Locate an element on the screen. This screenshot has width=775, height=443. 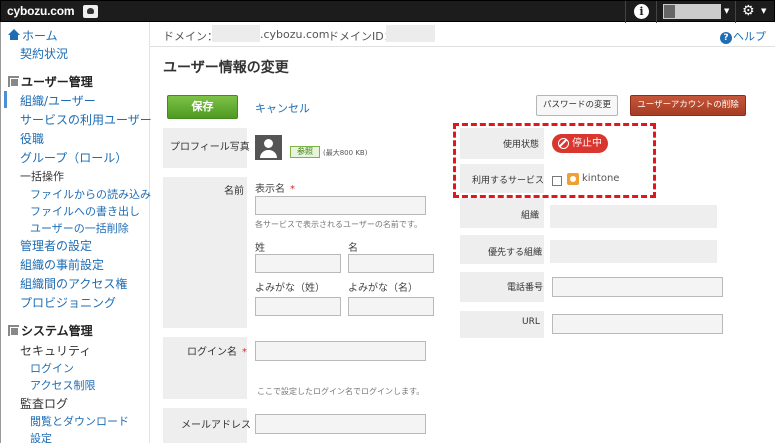
url-label: URL is located at coordinates (531, 322).